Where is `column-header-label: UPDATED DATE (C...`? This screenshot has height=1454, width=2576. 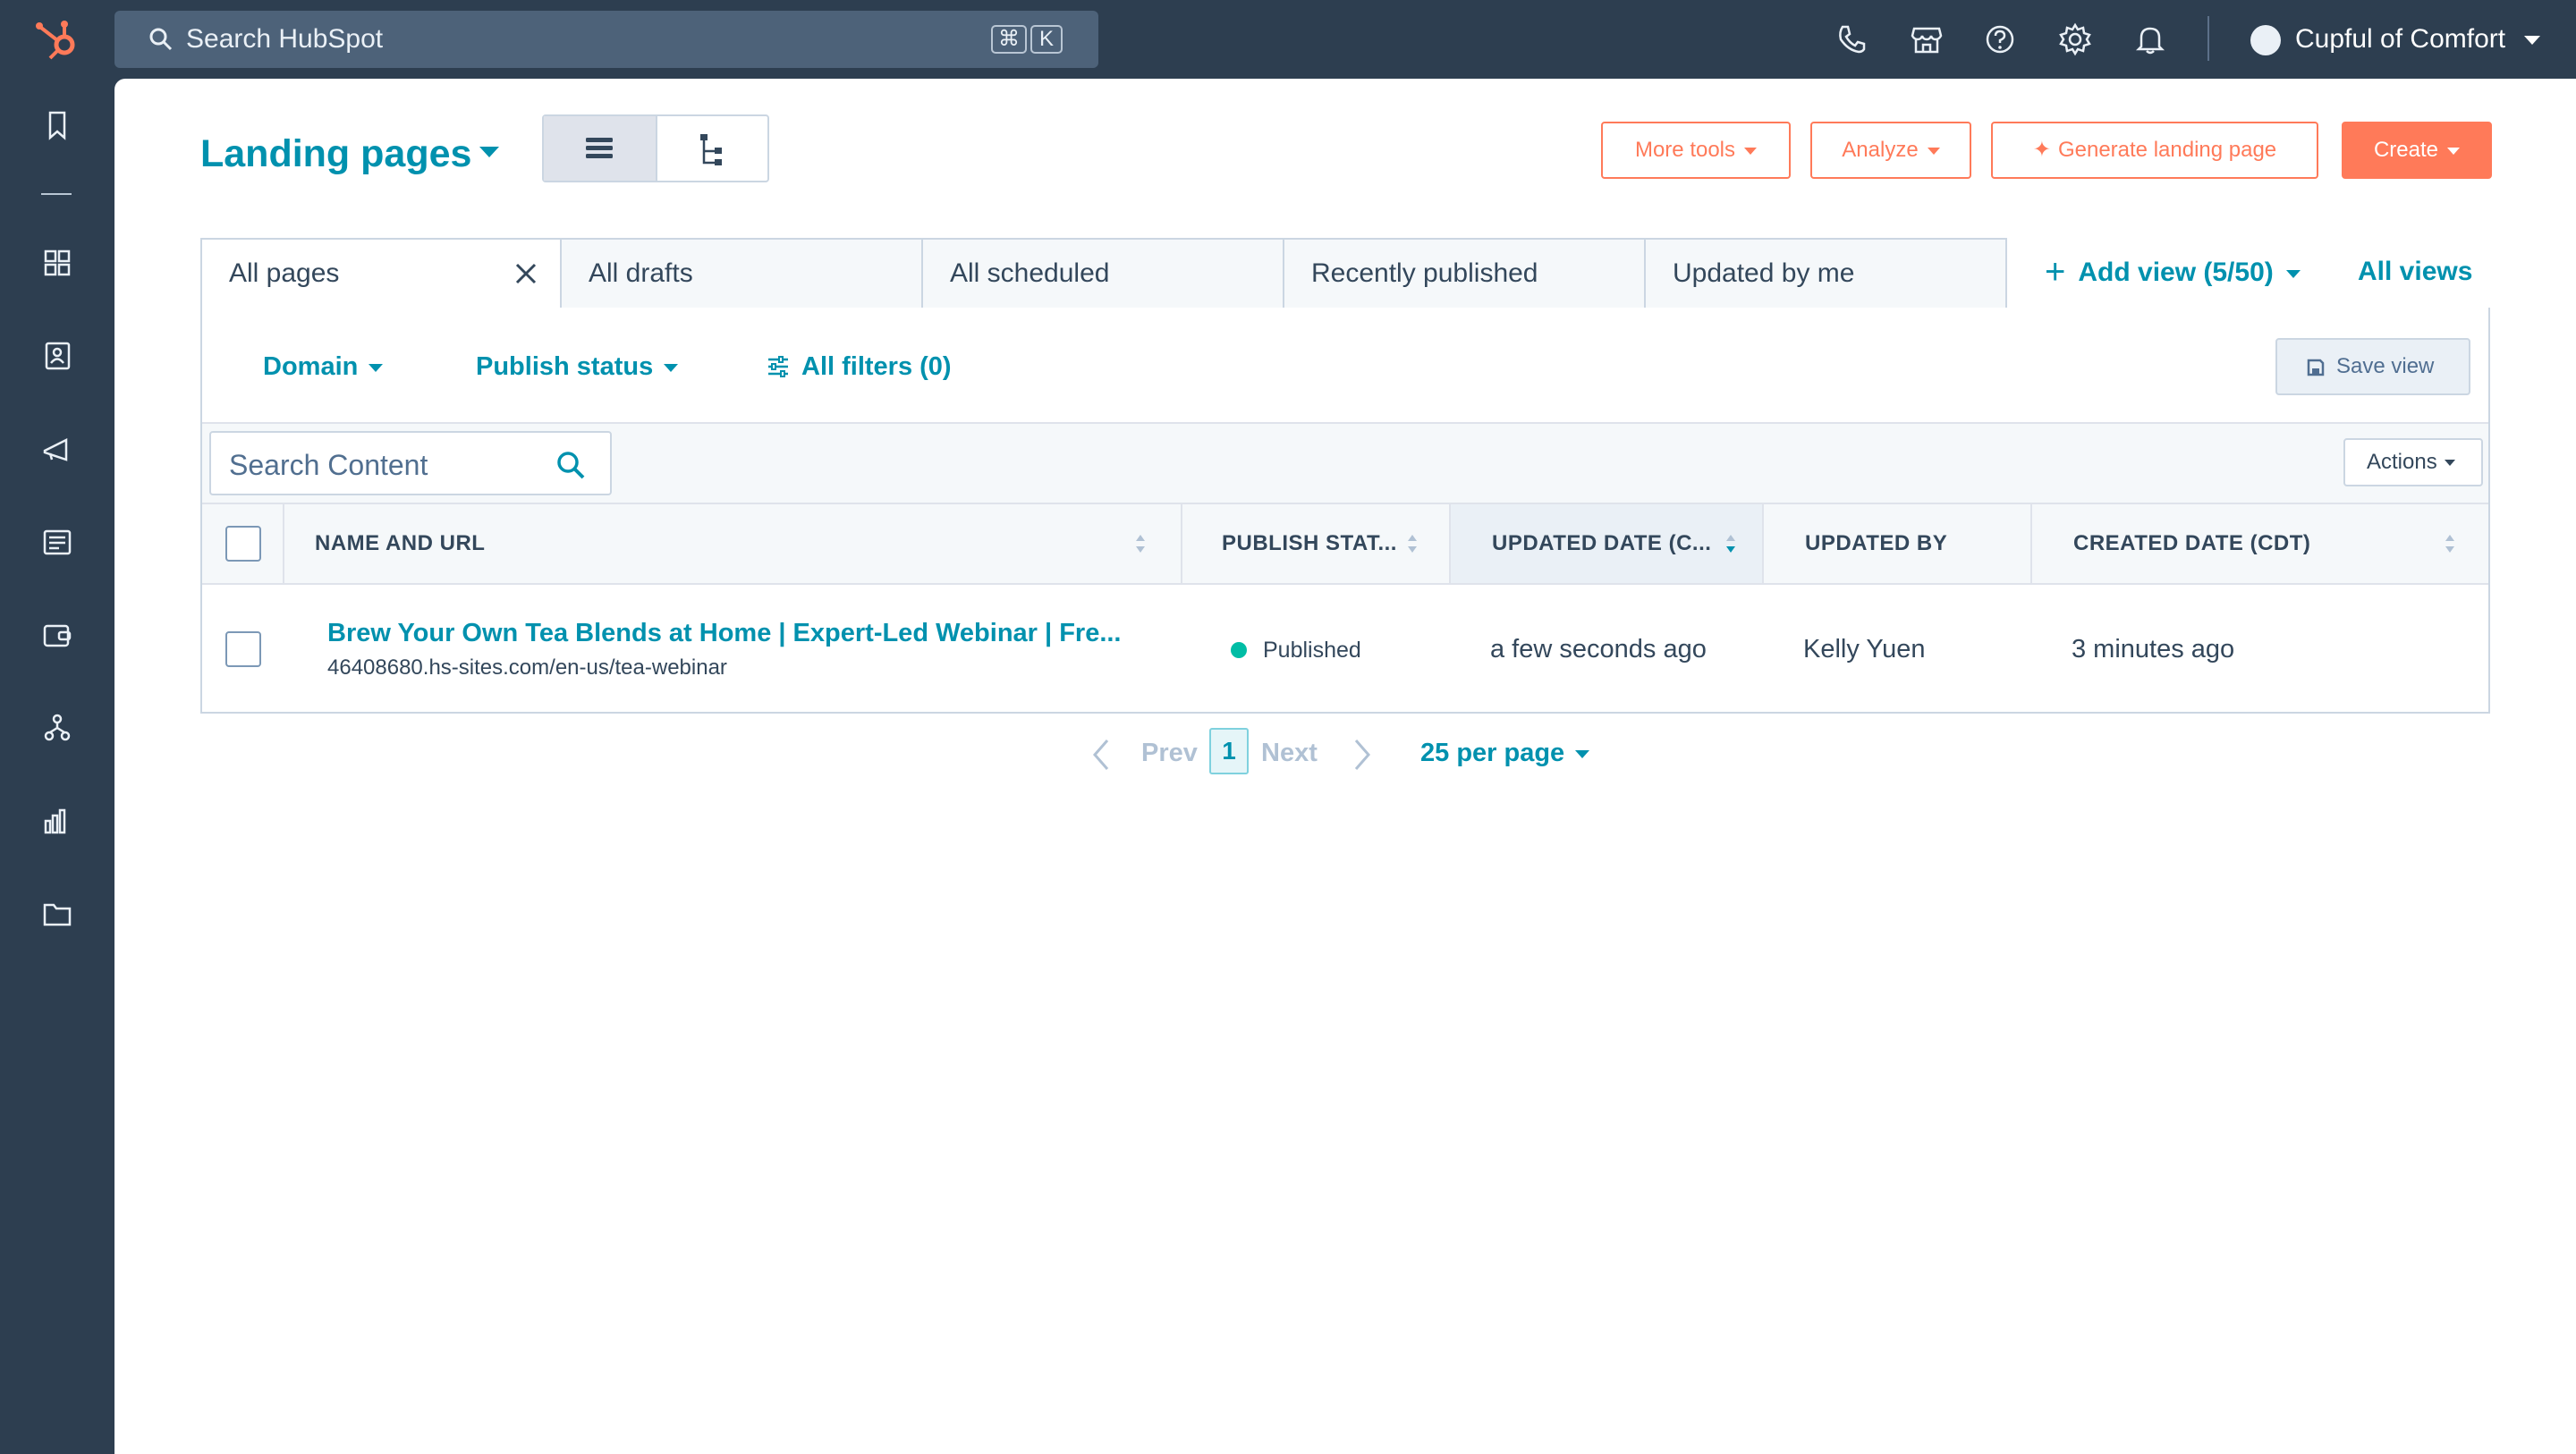
column-header-label: UPDATED DATE (C... is located at coordinates (1602, 543).